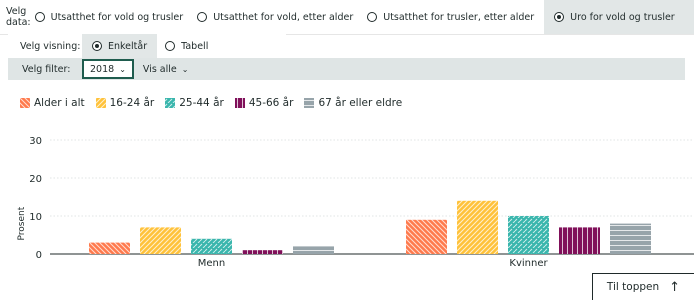 The width and height of the screenshot is (694, 300). What do you see at coordinates (132, 103) in the screenshot?
I see `legend-label: 16-24 år` at bounding box center [132, 103].